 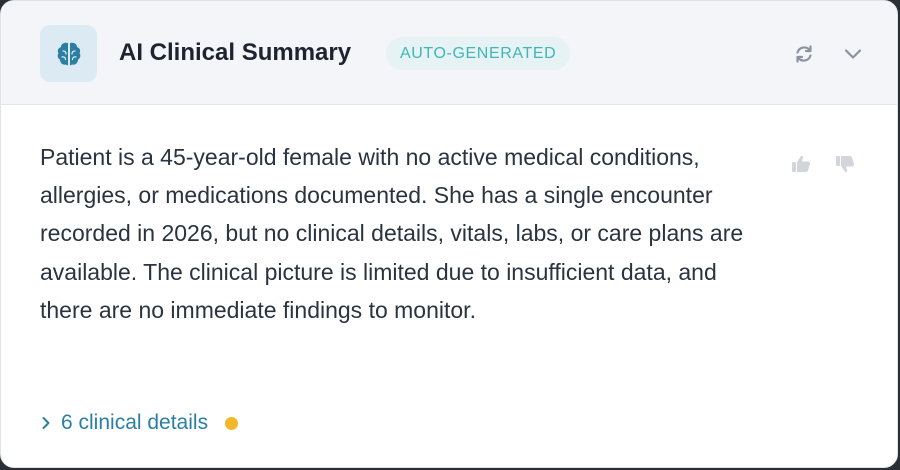 What do you see at coordinates (235, 52) in the screenshot?
I see `card-title: AI Clinical Summary` at bounding box center [235, 52].